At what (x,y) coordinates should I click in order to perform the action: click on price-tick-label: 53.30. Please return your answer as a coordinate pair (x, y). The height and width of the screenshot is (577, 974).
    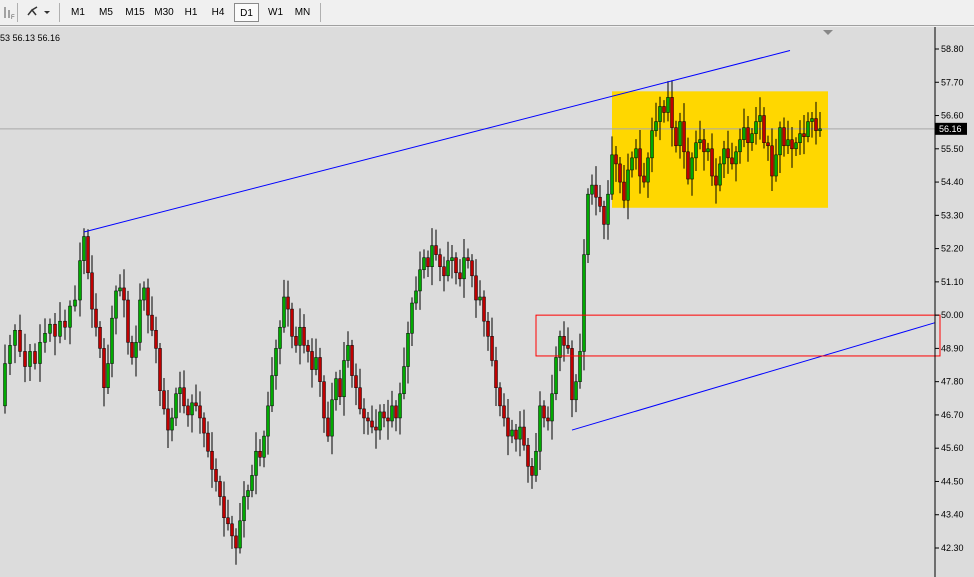
    Looking at the image, I should click on (952, 215).